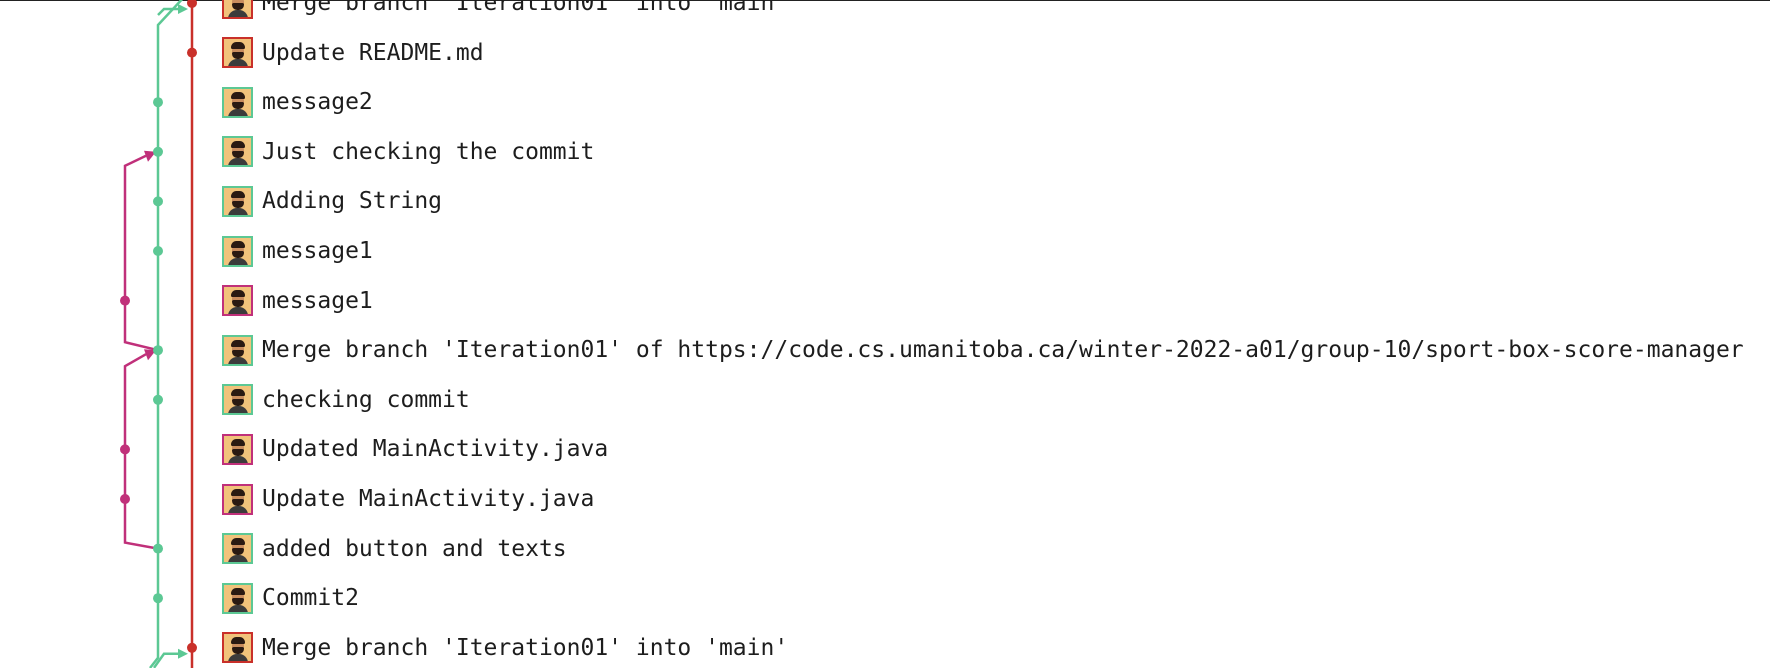  I want to click on commit-message: Adding String, so click(352, 201).